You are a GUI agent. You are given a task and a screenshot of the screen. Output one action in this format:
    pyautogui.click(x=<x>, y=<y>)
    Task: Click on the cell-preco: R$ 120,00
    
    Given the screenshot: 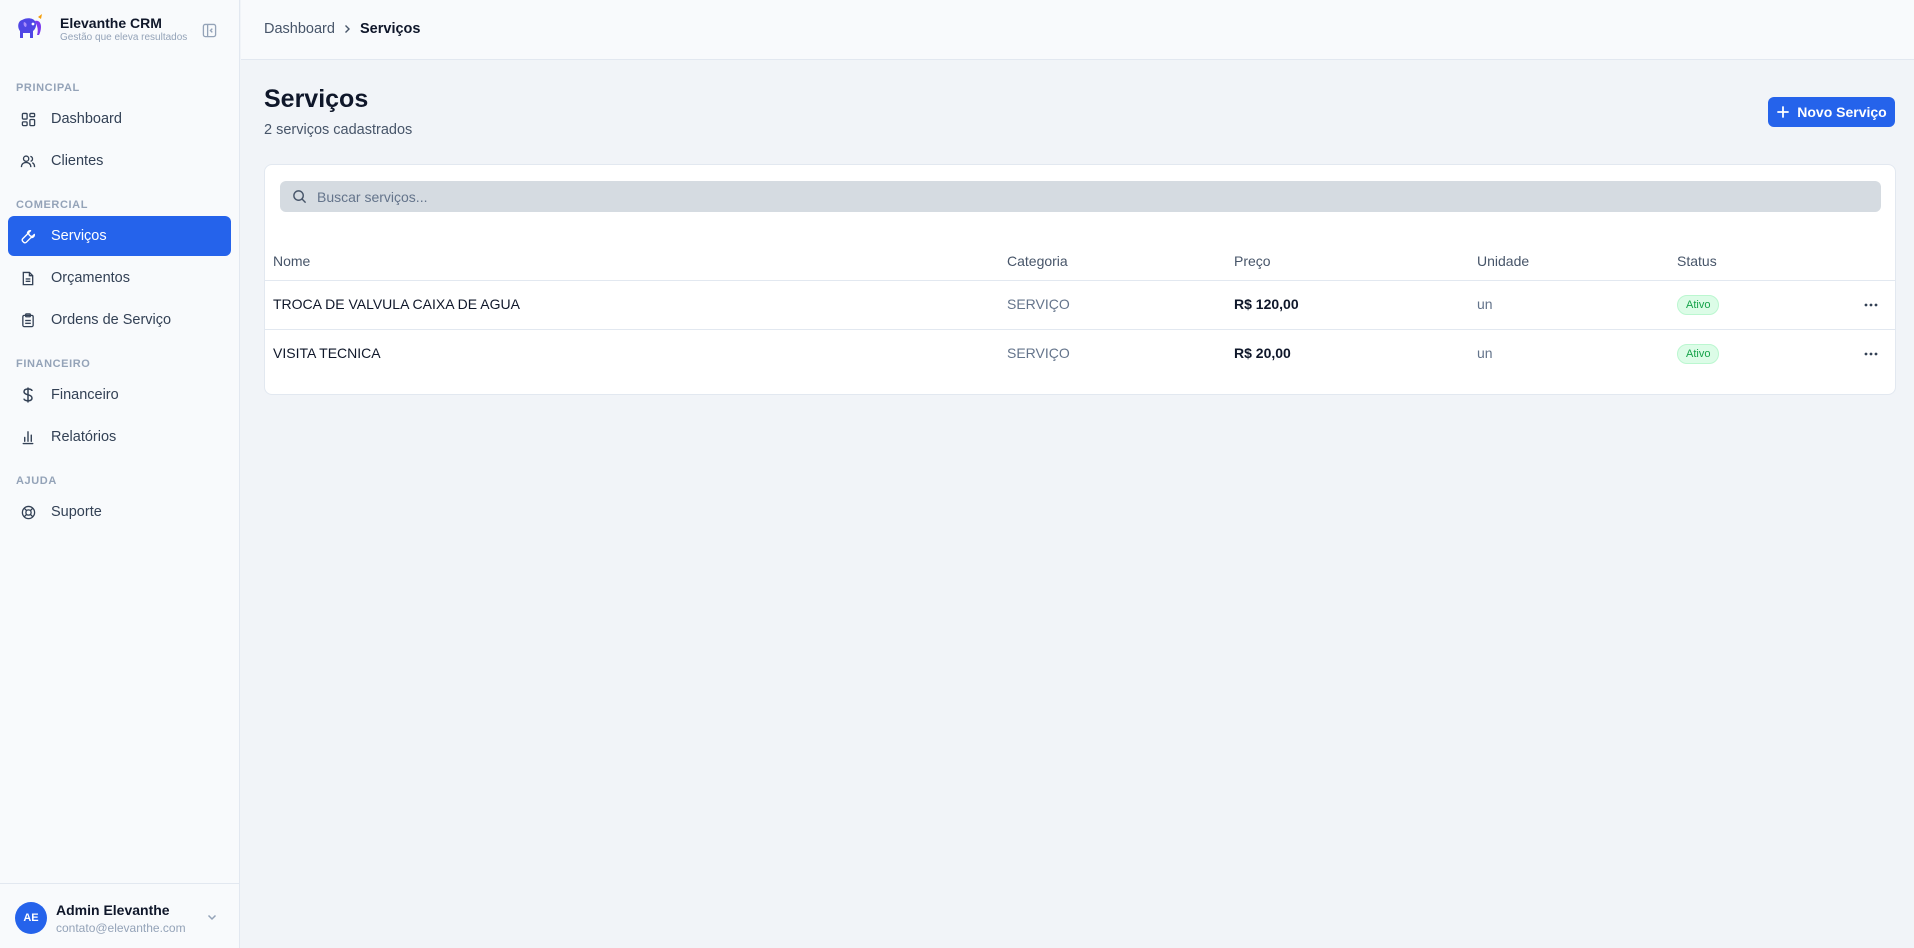 What is the action you would take?
    pyautogui.click(x=1266, y=304)
    